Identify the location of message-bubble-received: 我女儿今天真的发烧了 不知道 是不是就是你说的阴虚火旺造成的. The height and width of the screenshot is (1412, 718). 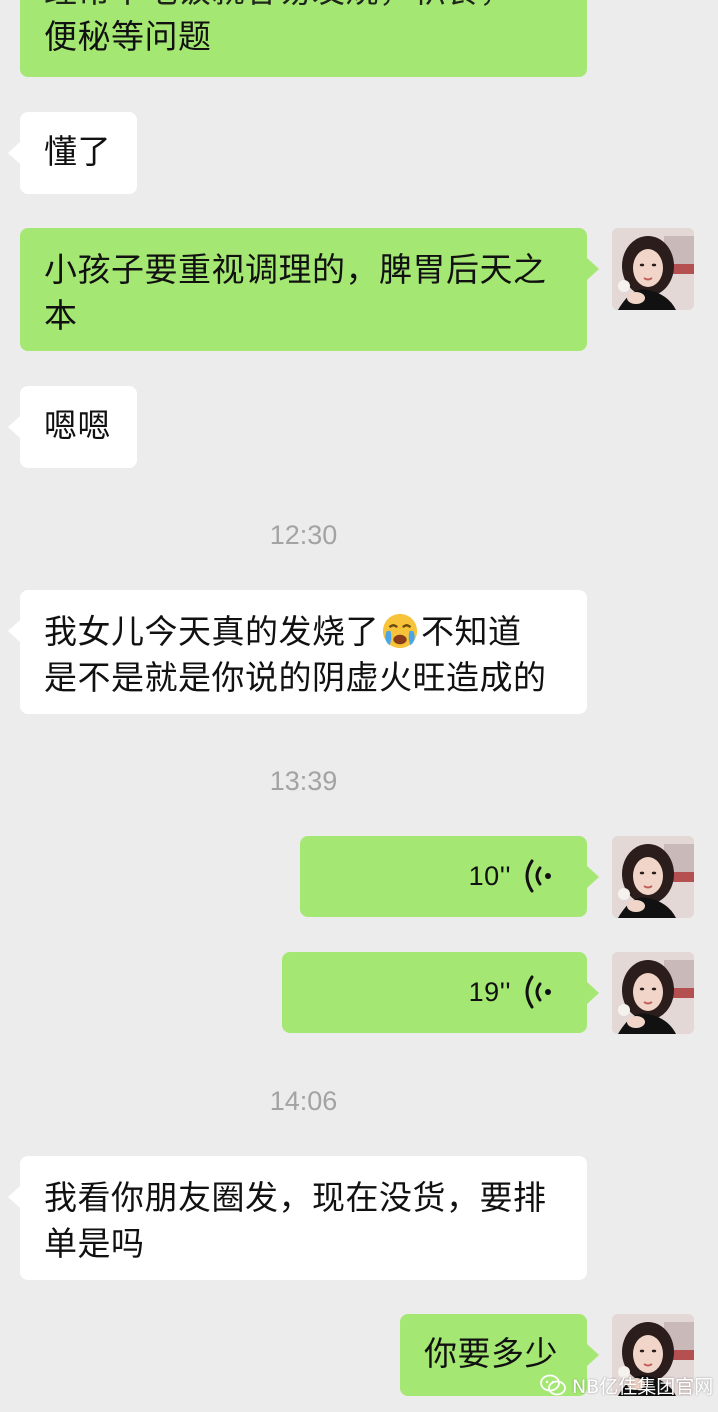
(297, 652).